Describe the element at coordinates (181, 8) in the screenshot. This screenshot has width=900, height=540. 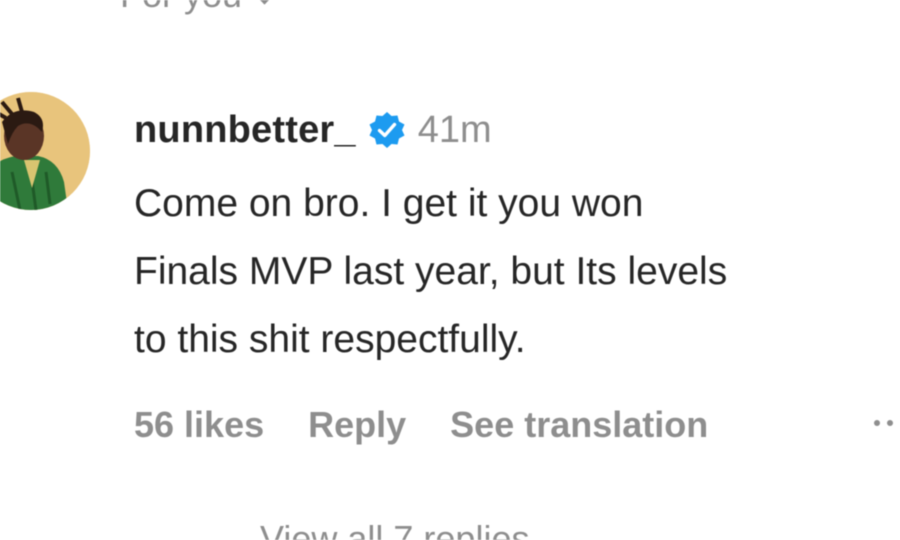
I see `comment-sort-label: For you` at that location.